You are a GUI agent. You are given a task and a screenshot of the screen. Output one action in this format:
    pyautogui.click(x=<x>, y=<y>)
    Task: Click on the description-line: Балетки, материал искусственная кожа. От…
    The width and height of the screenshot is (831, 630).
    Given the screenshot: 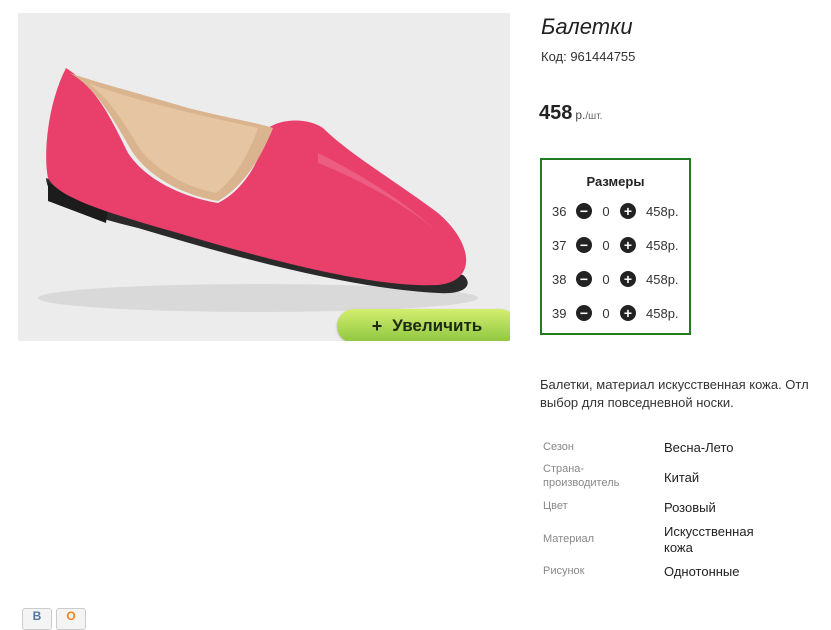 What is the action you would take?
    pyautogui.click(x=674, y=384)
    